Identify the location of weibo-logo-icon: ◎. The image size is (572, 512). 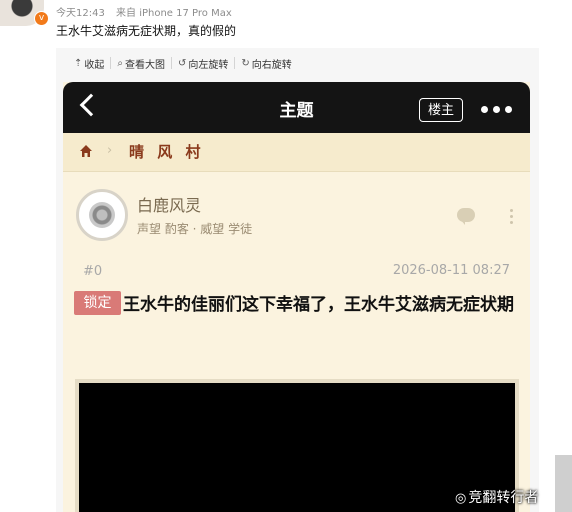
(461, 498).